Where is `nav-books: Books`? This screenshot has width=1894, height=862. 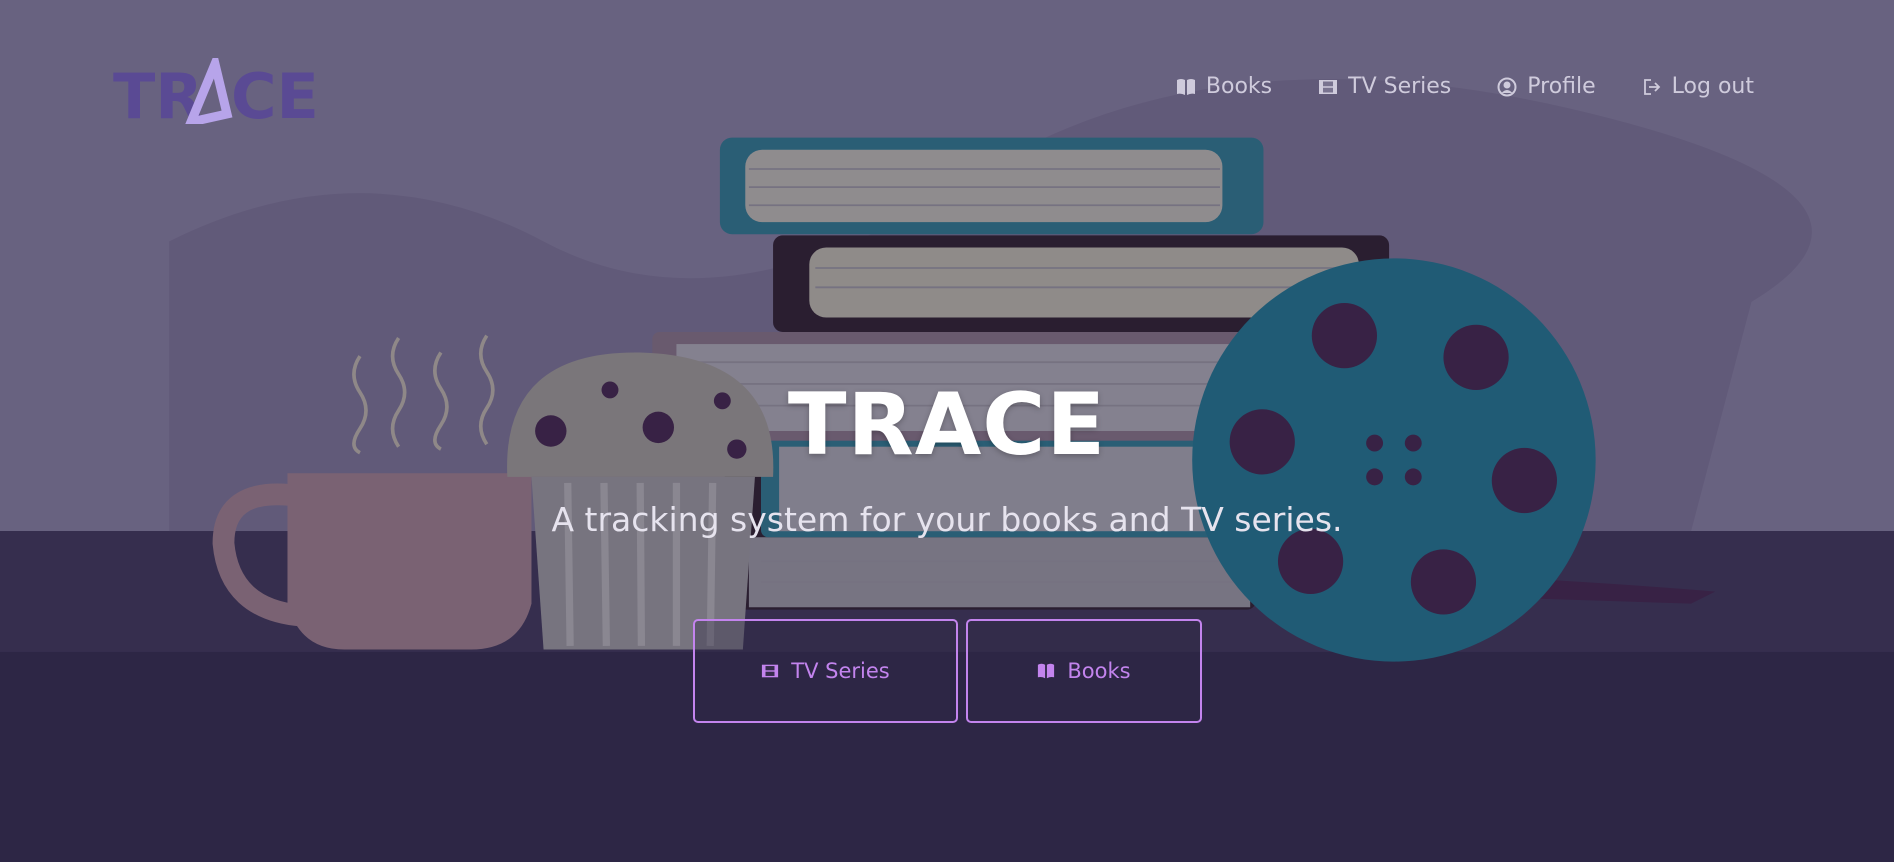 nav-books: Books is located at coordinates (1224, 86).